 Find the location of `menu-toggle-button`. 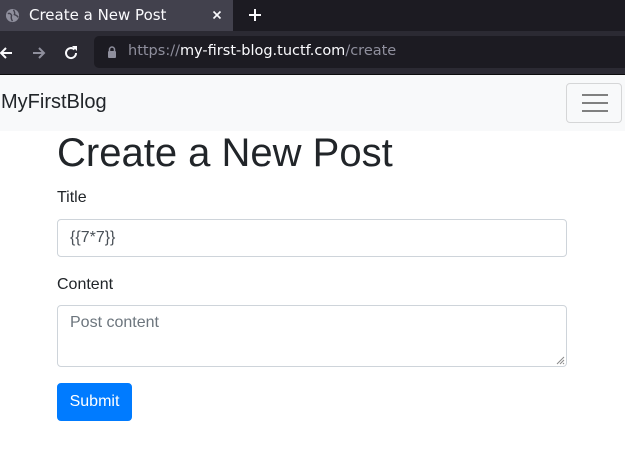

menu-toggle-button is located at coordinates (594, 103).